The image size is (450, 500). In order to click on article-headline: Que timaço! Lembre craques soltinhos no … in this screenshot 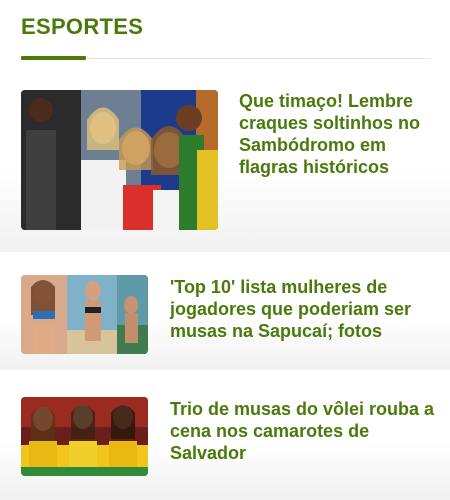, I will do `click(334, 134)`.